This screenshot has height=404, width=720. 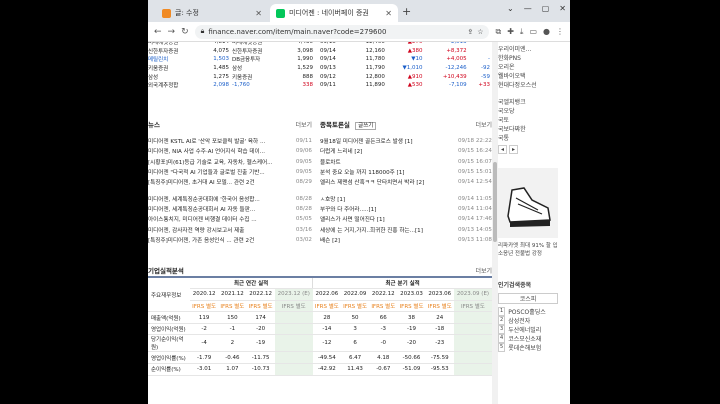 What do you see at coordinates (305, 68) in the screenshot?
I see `table-cell: 1,529` at bounding box center [305, 68].